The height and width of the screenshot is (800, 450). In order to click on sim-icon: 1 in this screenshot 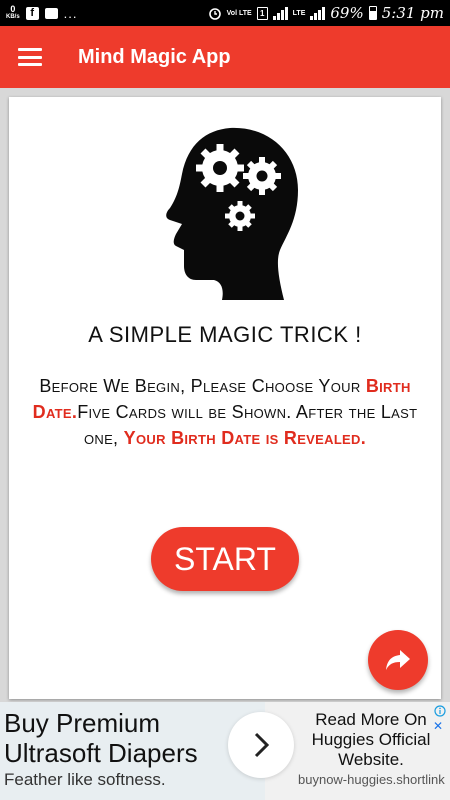, I will do `click(262, 13)`.